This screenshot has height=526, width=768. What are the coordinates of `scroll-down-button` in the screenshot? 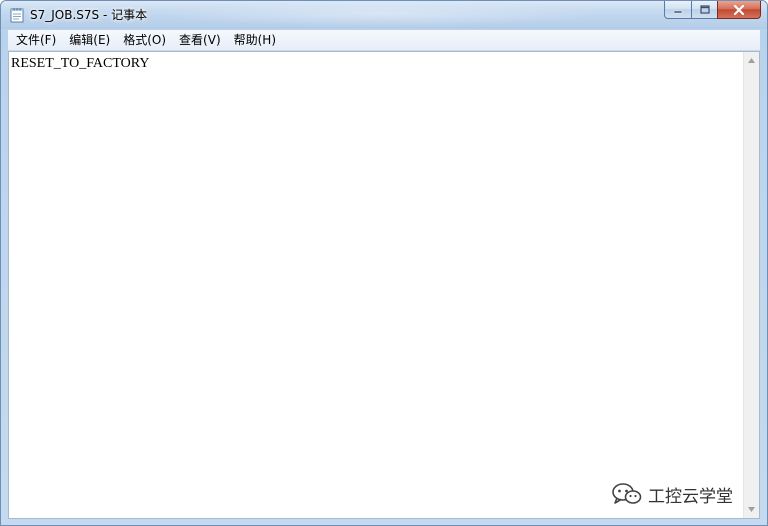 It's located at (751, 509).